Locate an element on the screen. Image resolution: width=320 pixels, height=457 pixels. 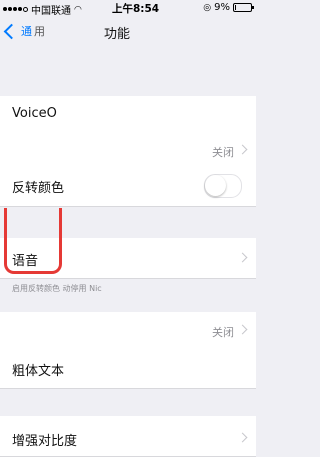
row-setting-off: 关闭 is located at coordinates (128, 150).